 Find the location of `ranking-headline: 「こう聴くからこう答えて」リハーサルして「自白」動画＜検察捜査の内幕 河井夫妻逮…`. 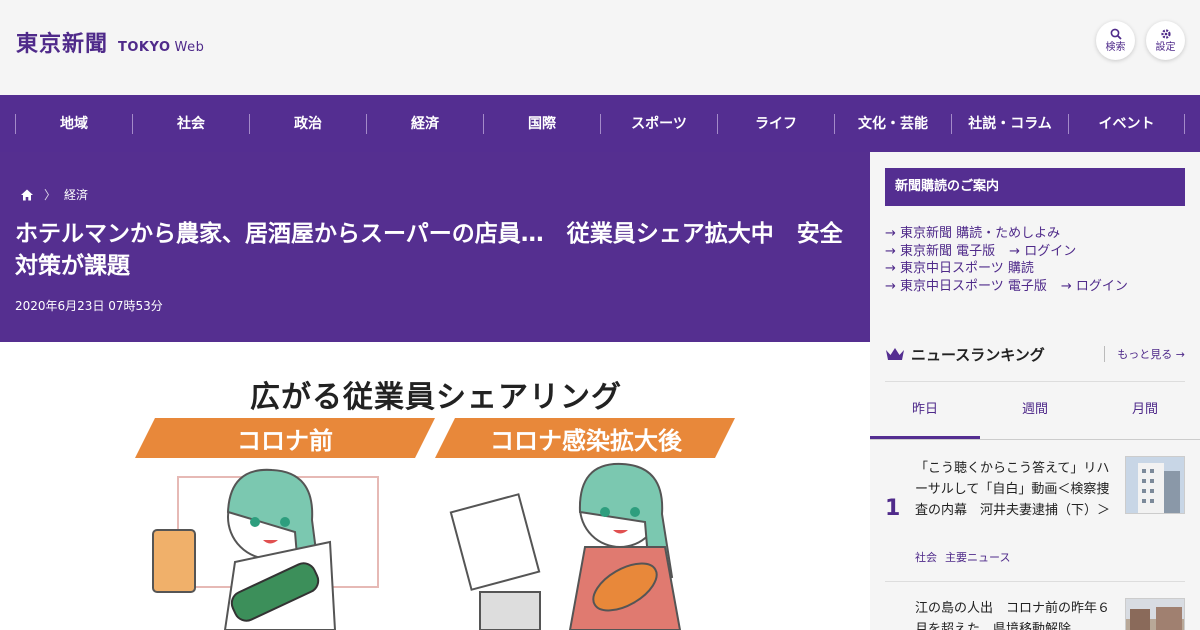

ranking-headline: 「こう聴くからこう答えて」リハーサルして「自白」動画＜検察捜査の内幕 河井夫妻逮… is located at coordinates (1015, 489).